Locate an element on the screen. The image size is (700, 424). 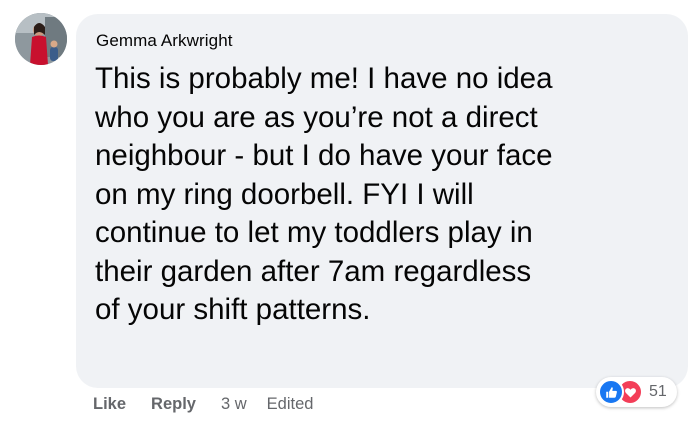
like-reaction-icon is located at coordinates (611, 392).